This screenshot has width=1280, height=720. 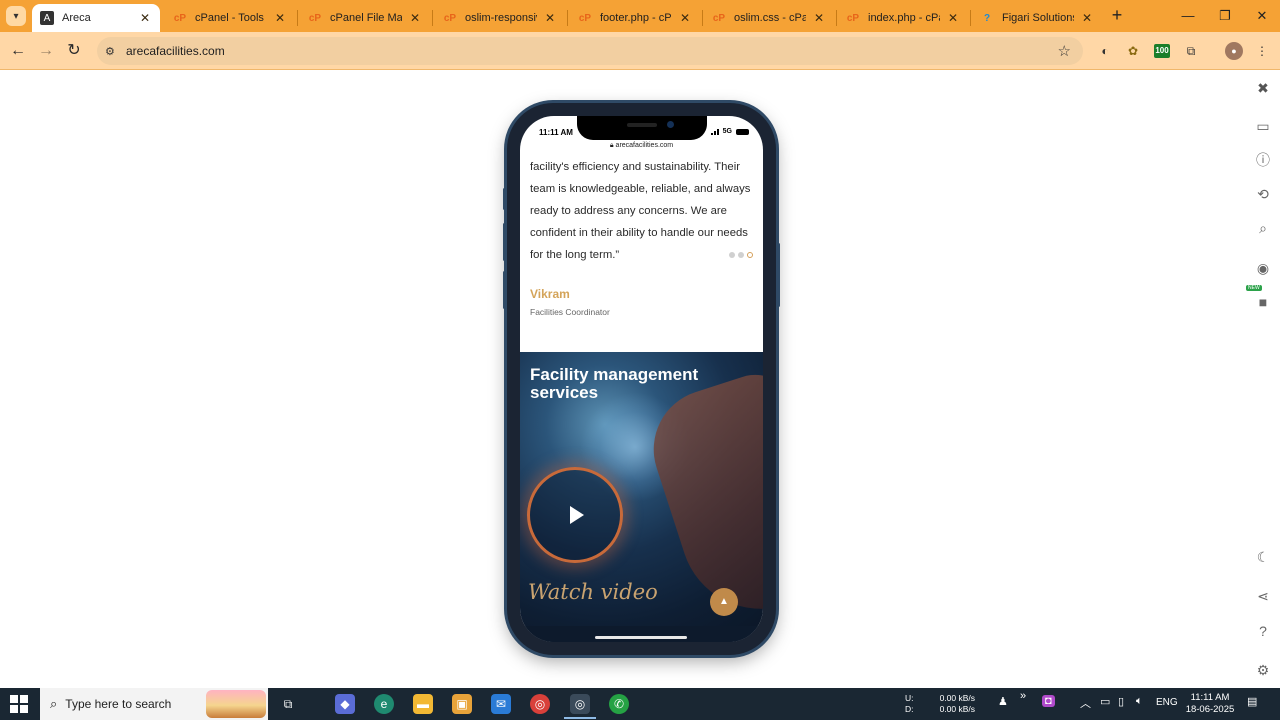 I want to click on watch-video-label: Watch video, so click(x=593, y=592).